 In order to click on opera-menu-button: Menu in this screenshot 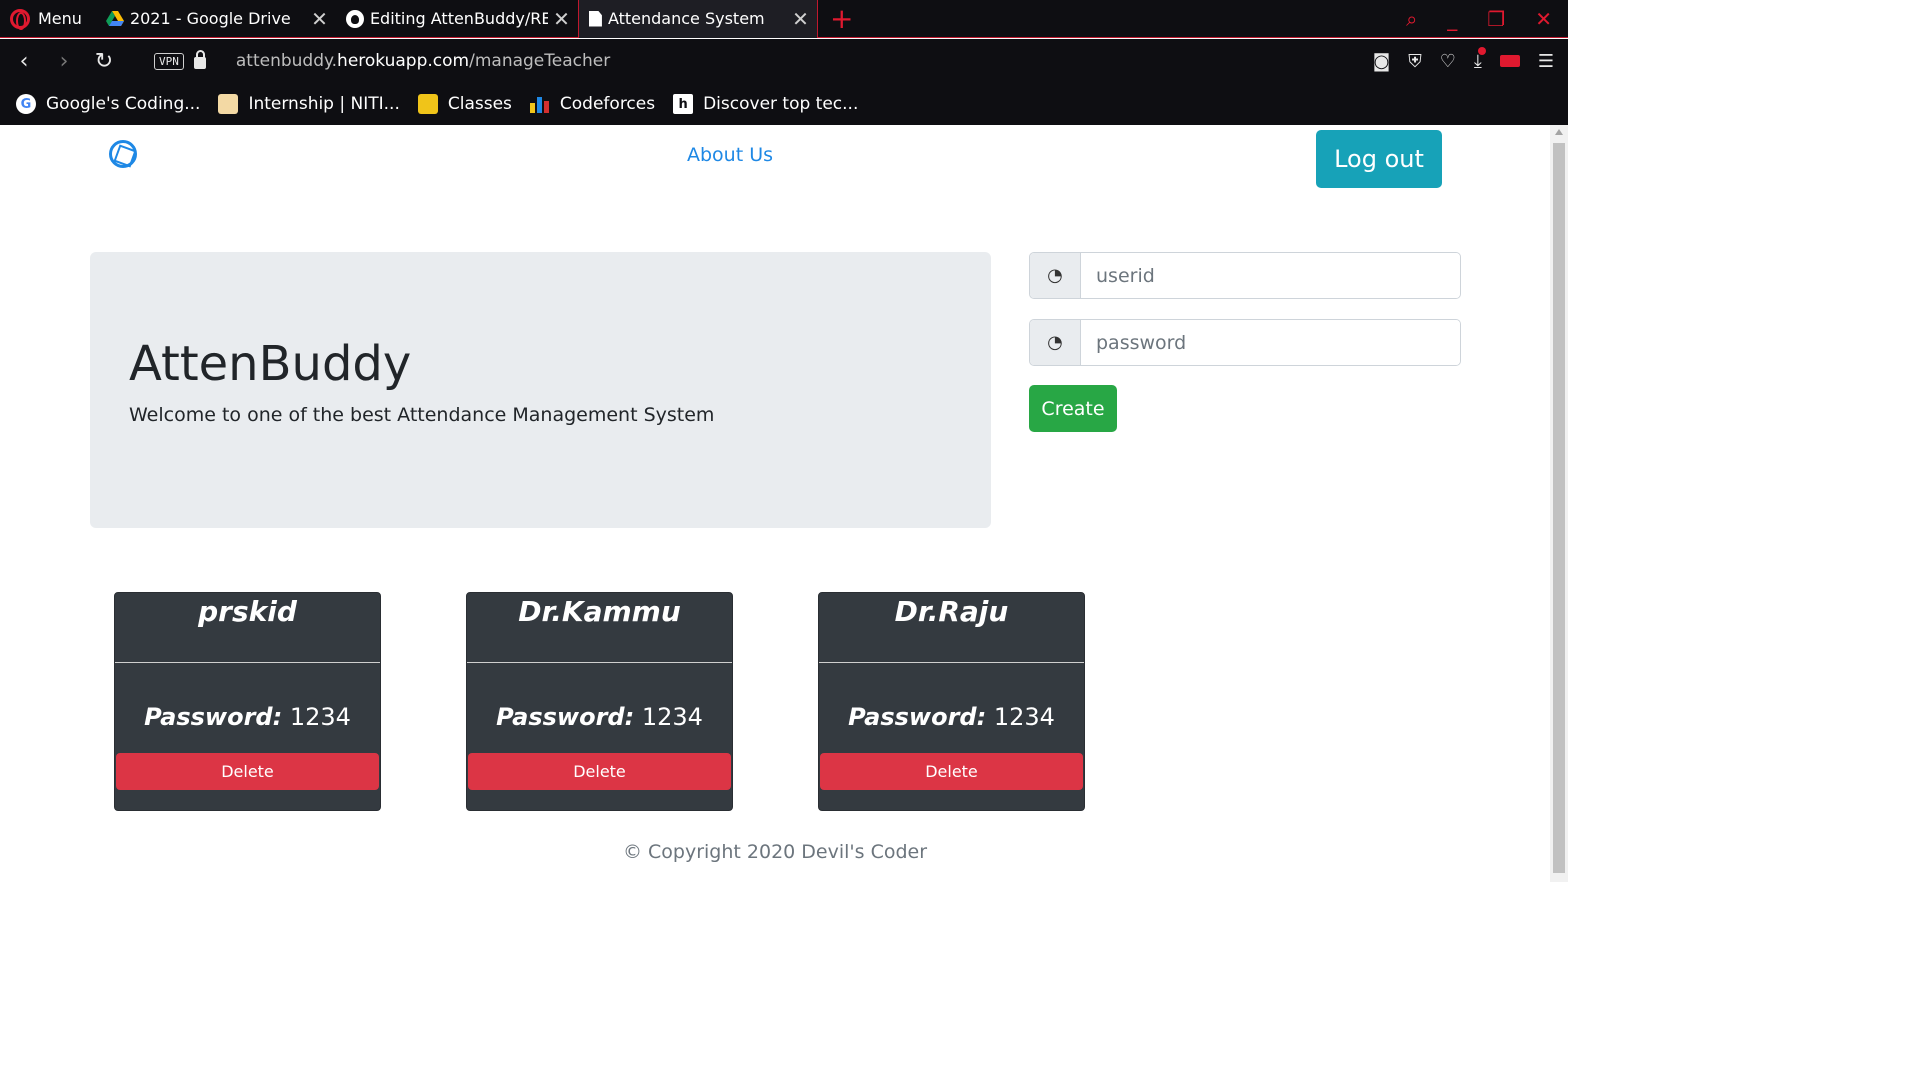, I will do `click(48, 19)`.